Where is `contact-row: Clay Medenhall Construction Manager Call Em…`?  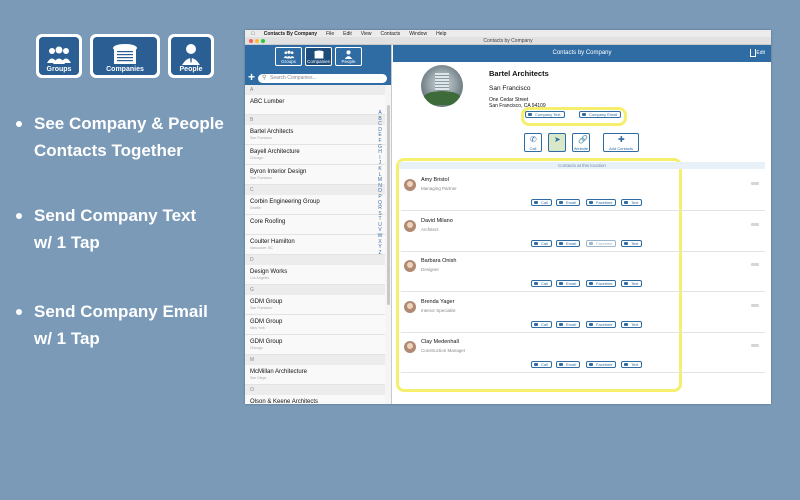 contact-row: Clay Medenhall Construction Manager Call Em… is located at coordinates (583, 353).